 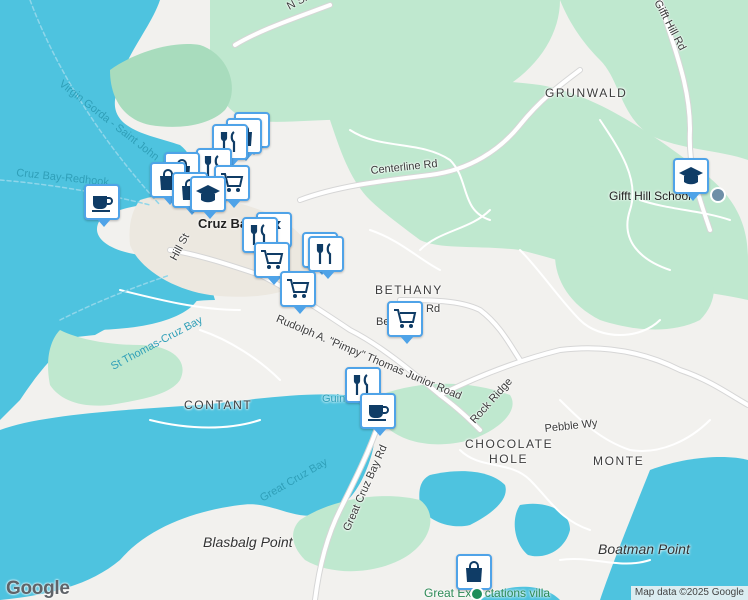 I want to click on road-label-bethany-rd-b: Rd, so click(x=433, y=309).